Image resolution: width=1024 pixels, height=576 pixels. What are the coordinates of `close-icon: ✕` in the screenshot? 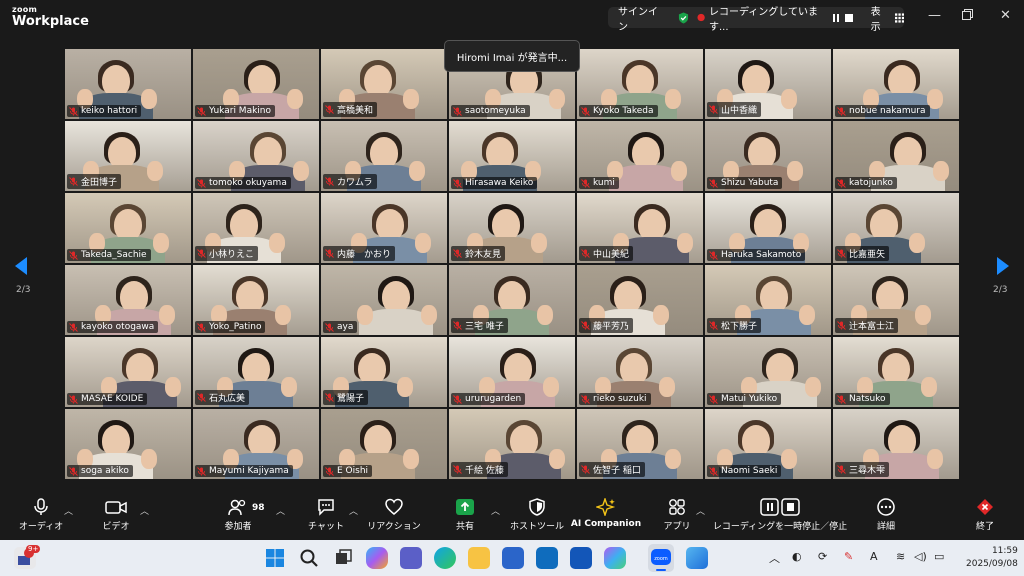 It's located at (1005, 15).